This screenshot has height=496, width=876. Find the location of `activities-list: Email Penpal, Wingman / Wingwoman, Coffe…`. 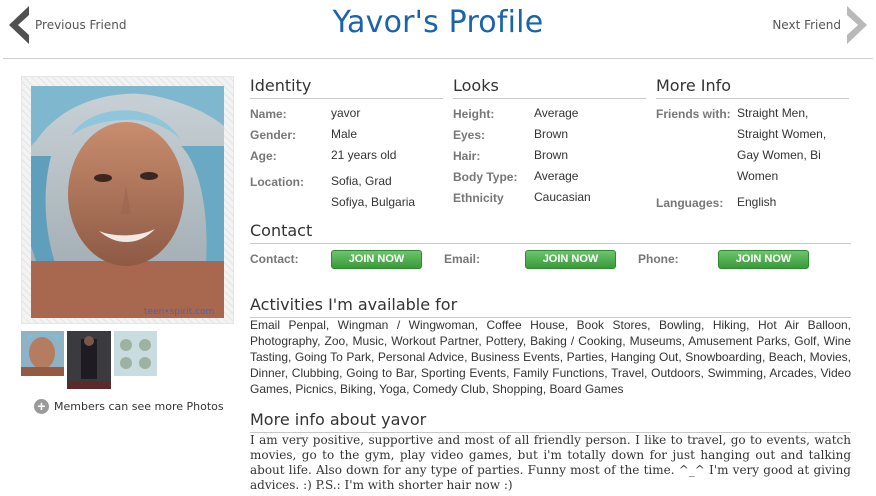

activities-list: Email Penpal, Wingman / Wingwoman, Coffe… is located at coordinates (550, 357).